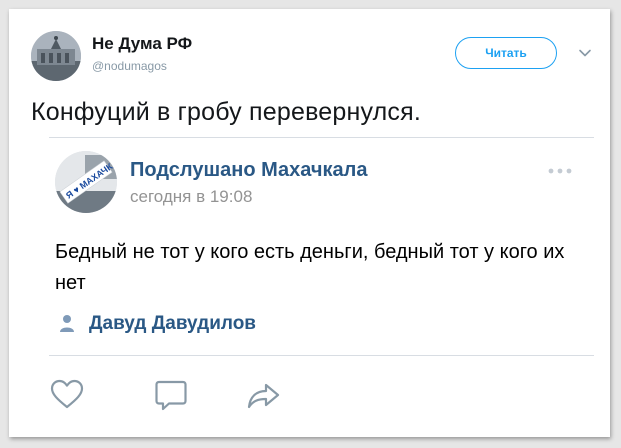 This screenshot has height=448, width=621. I want to click on user-handle: @nodumagos, so click(129, 66).